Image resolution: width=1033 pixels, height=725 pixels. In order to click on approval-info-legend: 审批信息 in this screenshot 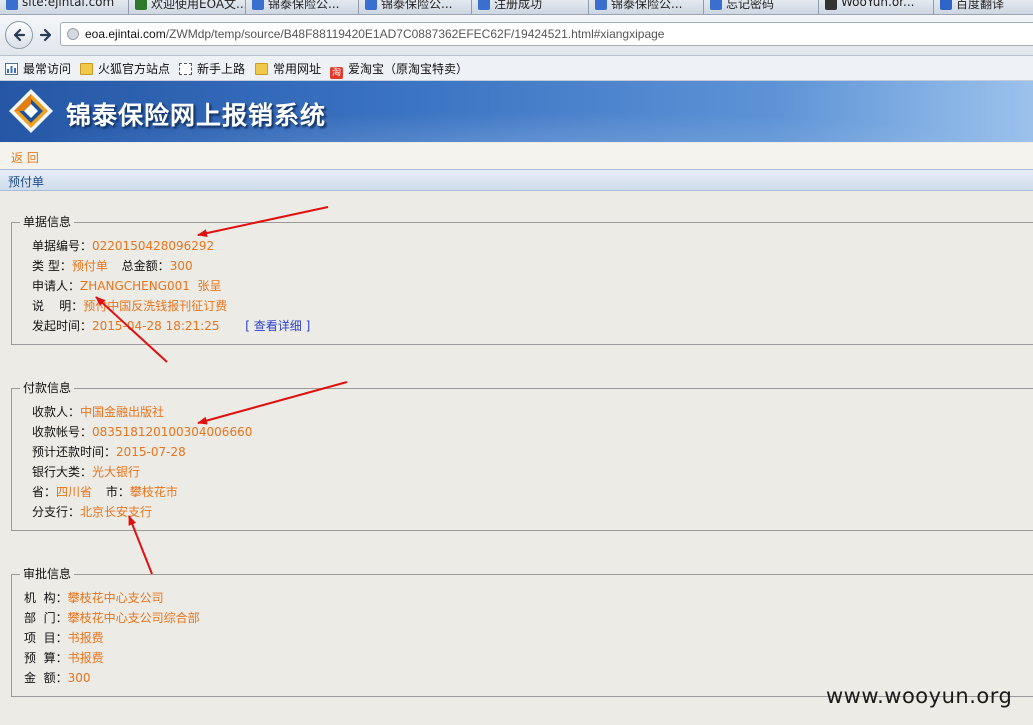, I will do `click(47, 574)`.